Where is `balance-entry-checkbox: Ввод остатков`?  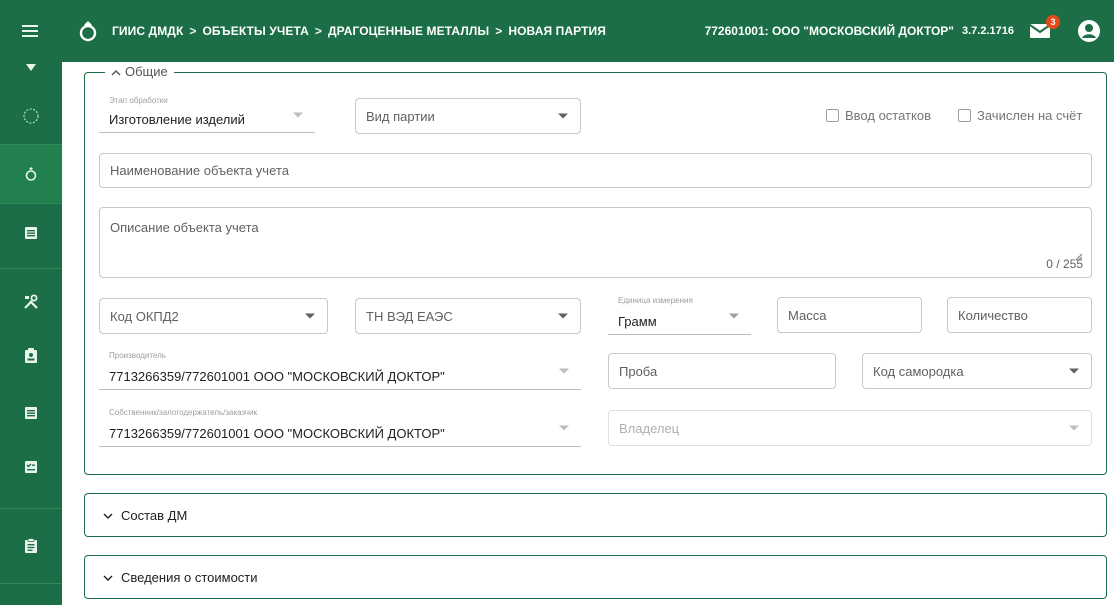 balance-entry-checkbox: Ввод остатков is located at coordinates (878, 115).